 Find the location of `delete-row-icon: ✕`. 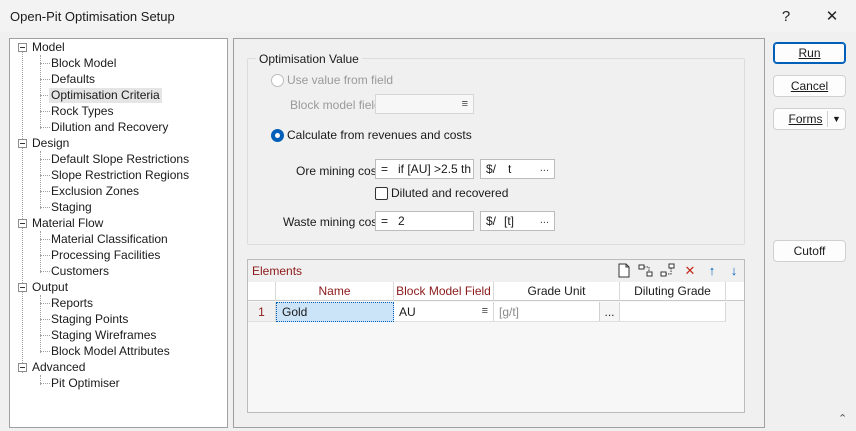

delete-row-icon: ✕ is located at coordinates (690, 271).